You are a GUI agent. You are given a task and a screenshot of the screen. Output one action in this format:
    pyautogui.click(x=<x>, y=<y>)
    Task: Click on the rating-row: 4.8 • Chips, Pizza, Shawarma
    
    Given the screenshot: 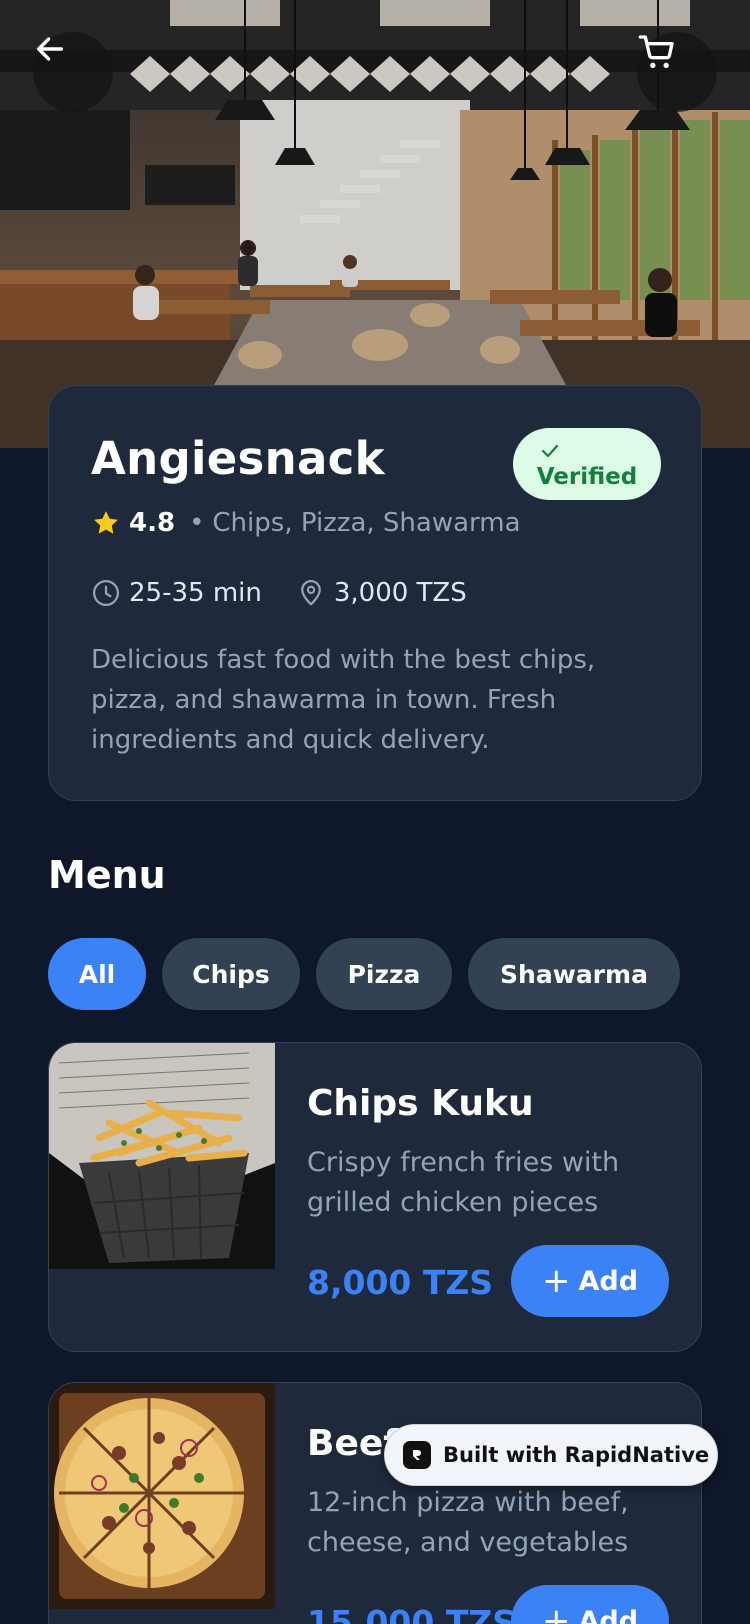 What is the action you would take?
    pyautogui.click(x=306, y=523)
    